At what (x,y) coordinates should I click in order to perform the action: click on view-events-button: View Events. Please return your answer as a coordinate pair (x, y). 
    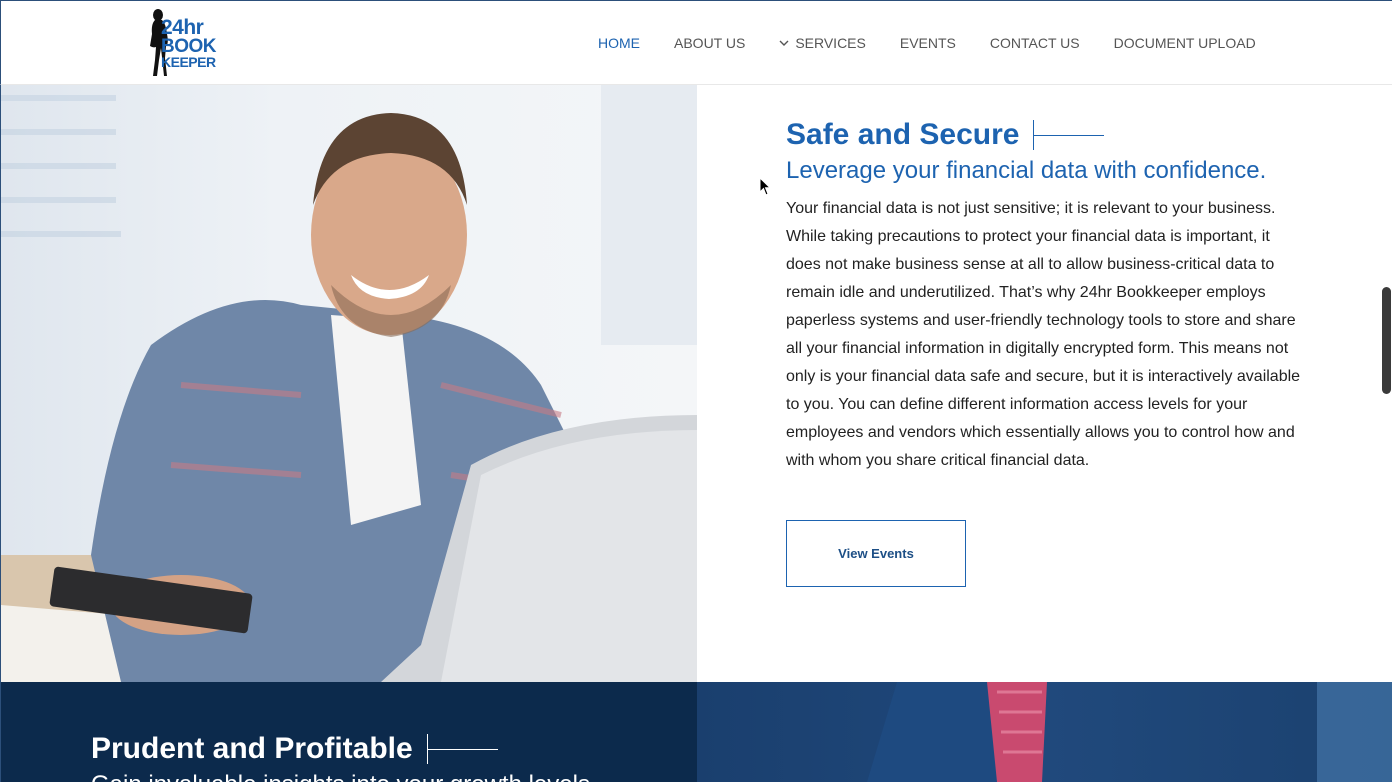
    Looking at the image, I should click on (876, 553).